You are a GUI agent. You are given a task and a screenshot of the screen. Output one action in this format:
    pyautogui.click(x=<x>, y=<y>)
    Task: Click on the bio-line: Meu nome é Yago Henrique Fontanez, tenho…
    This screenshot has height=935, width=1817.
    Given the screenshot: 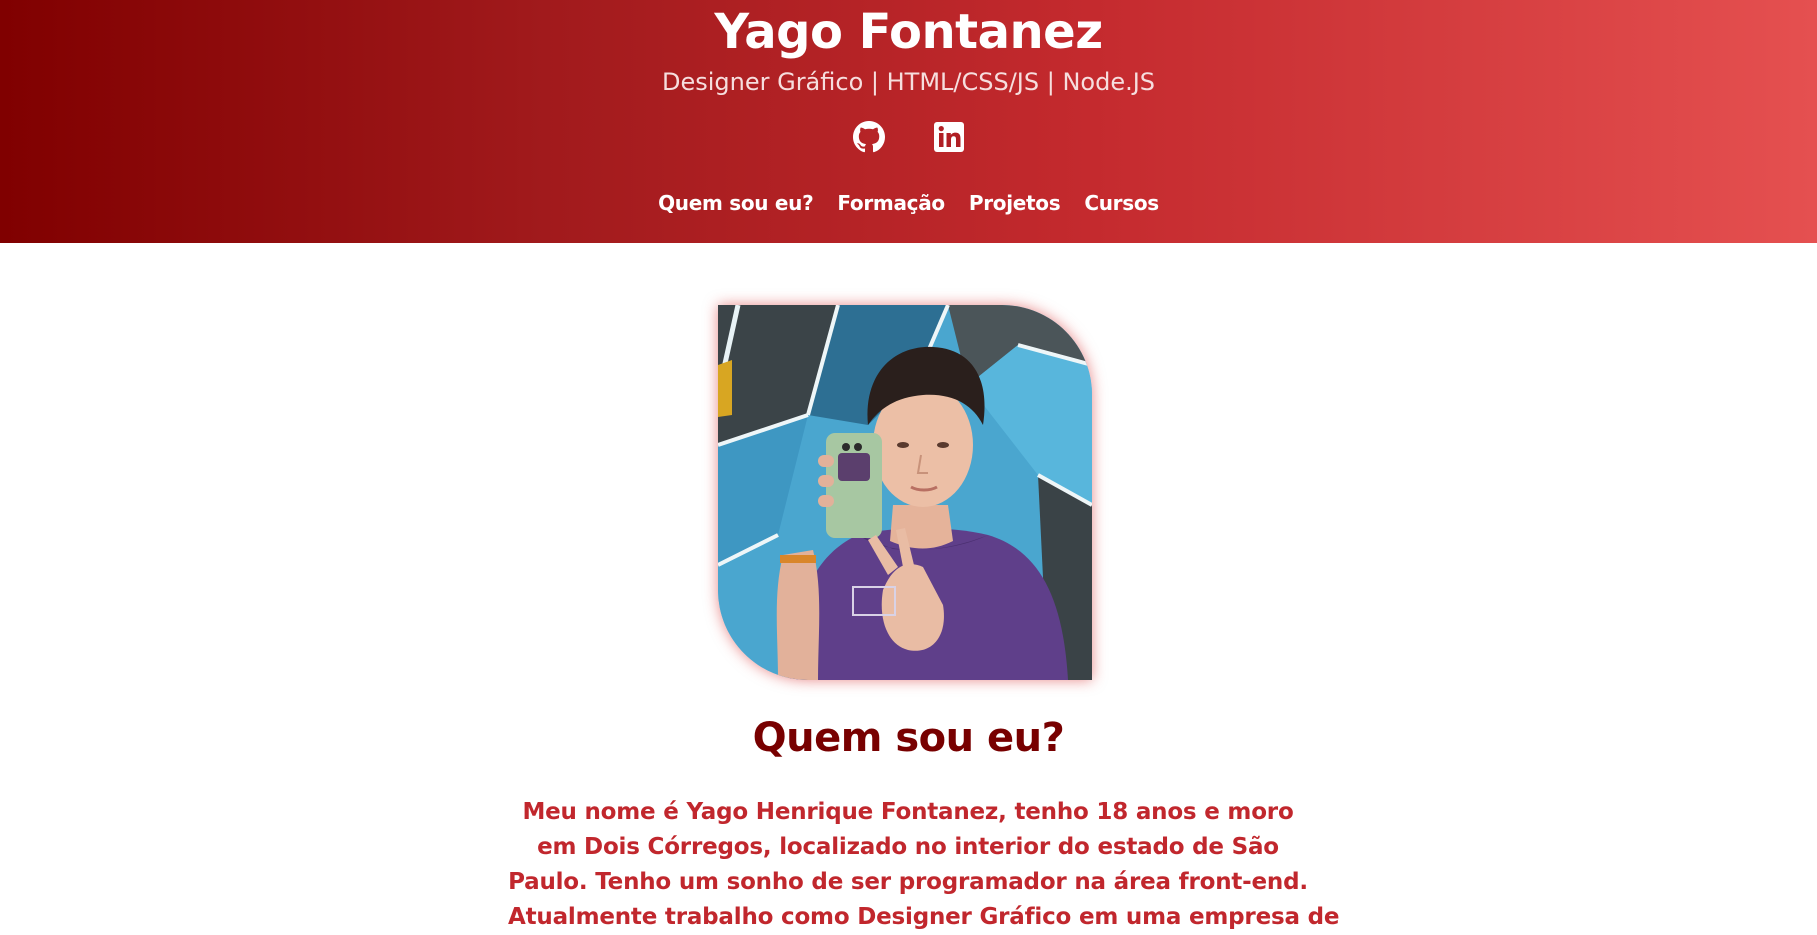 What is the action you would take?
    pyautogui.click(x=908, y=812)
    